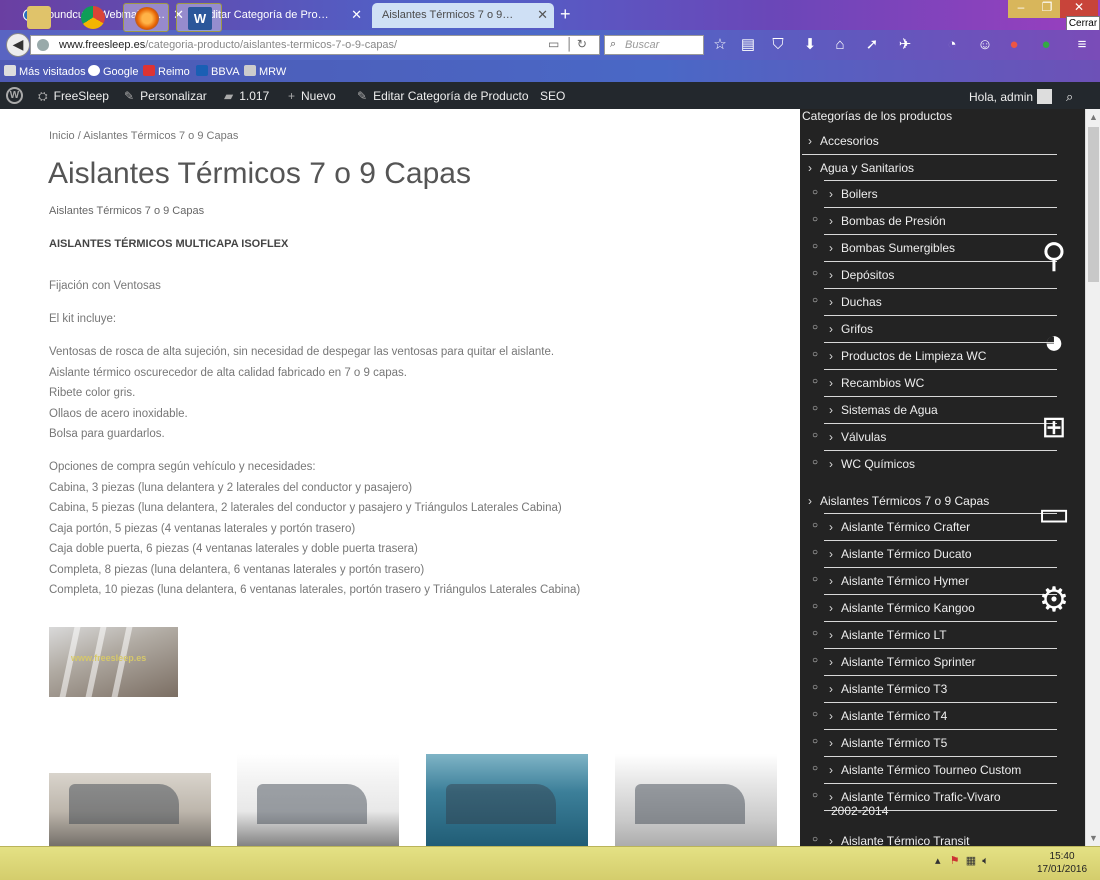 This screenshot has width=1100, height=880. What do you see at coordinates (942, 168) in the screenshot?
I see `category-agua: › Agua y Sanitarios` at bounding box center [942, 168].